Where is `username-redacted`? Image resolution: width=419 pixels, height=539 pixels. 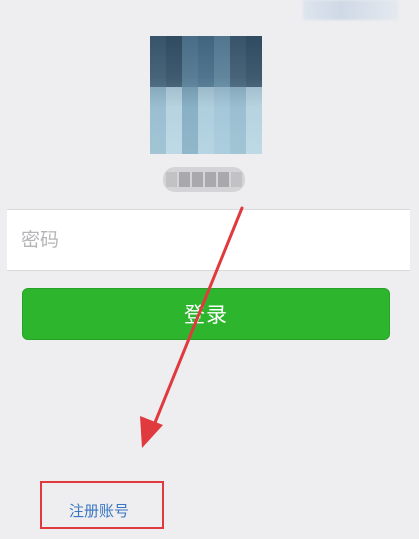 username-redacted is located at coordinates (204, 179).